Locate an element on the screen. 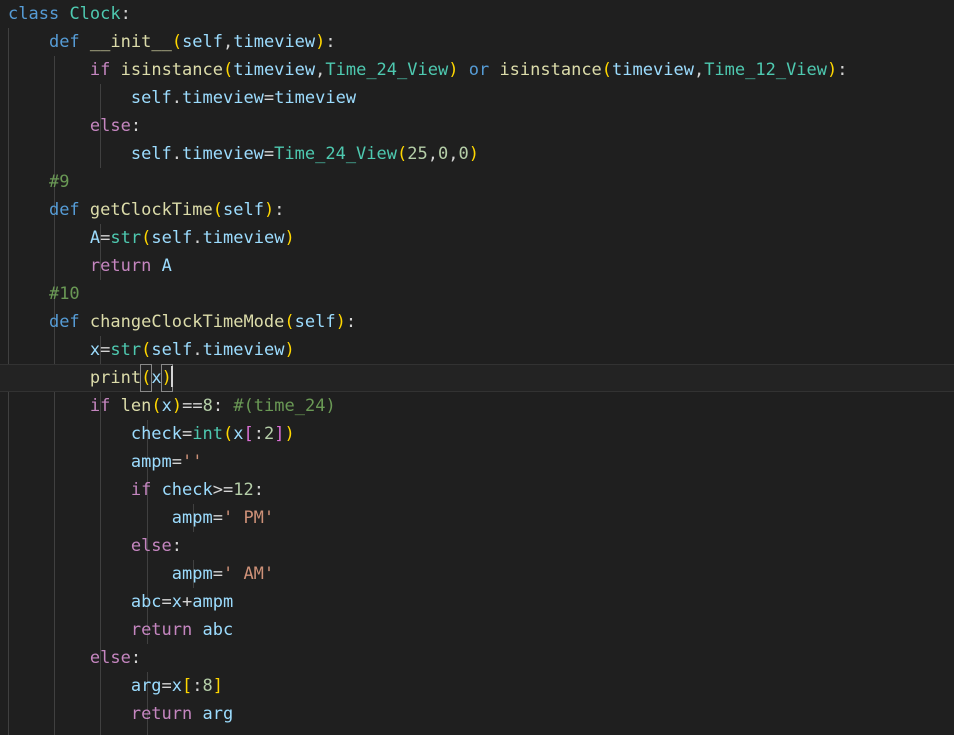 The width and height of the screenshot is (954, 735). code-line-4: self.timeview=timeview is located at coordinates (477, 98).